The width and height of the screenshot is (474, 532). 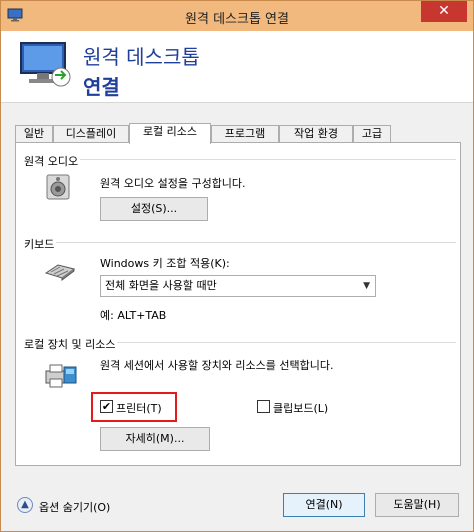 I want to click on printer-devices-icon, so click(x=61, y=376).